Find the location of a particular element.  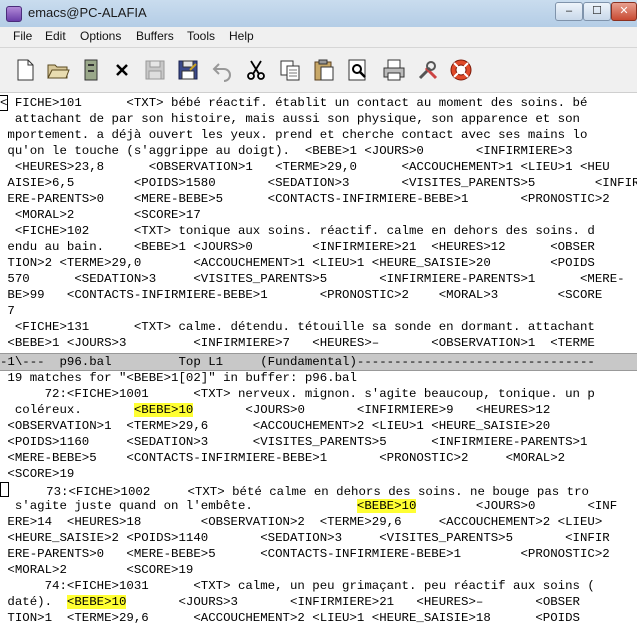

occur-line-5: <SCORE>19 is located at coordinates (37, 474).